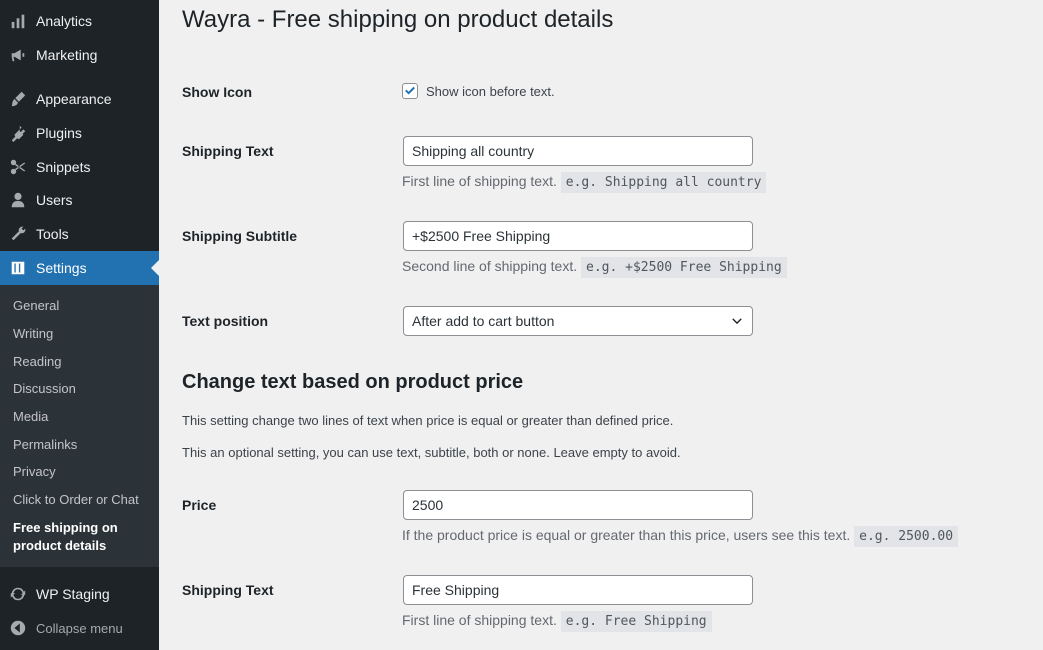  I want to click on checkmark-icon, so click(410, 90).